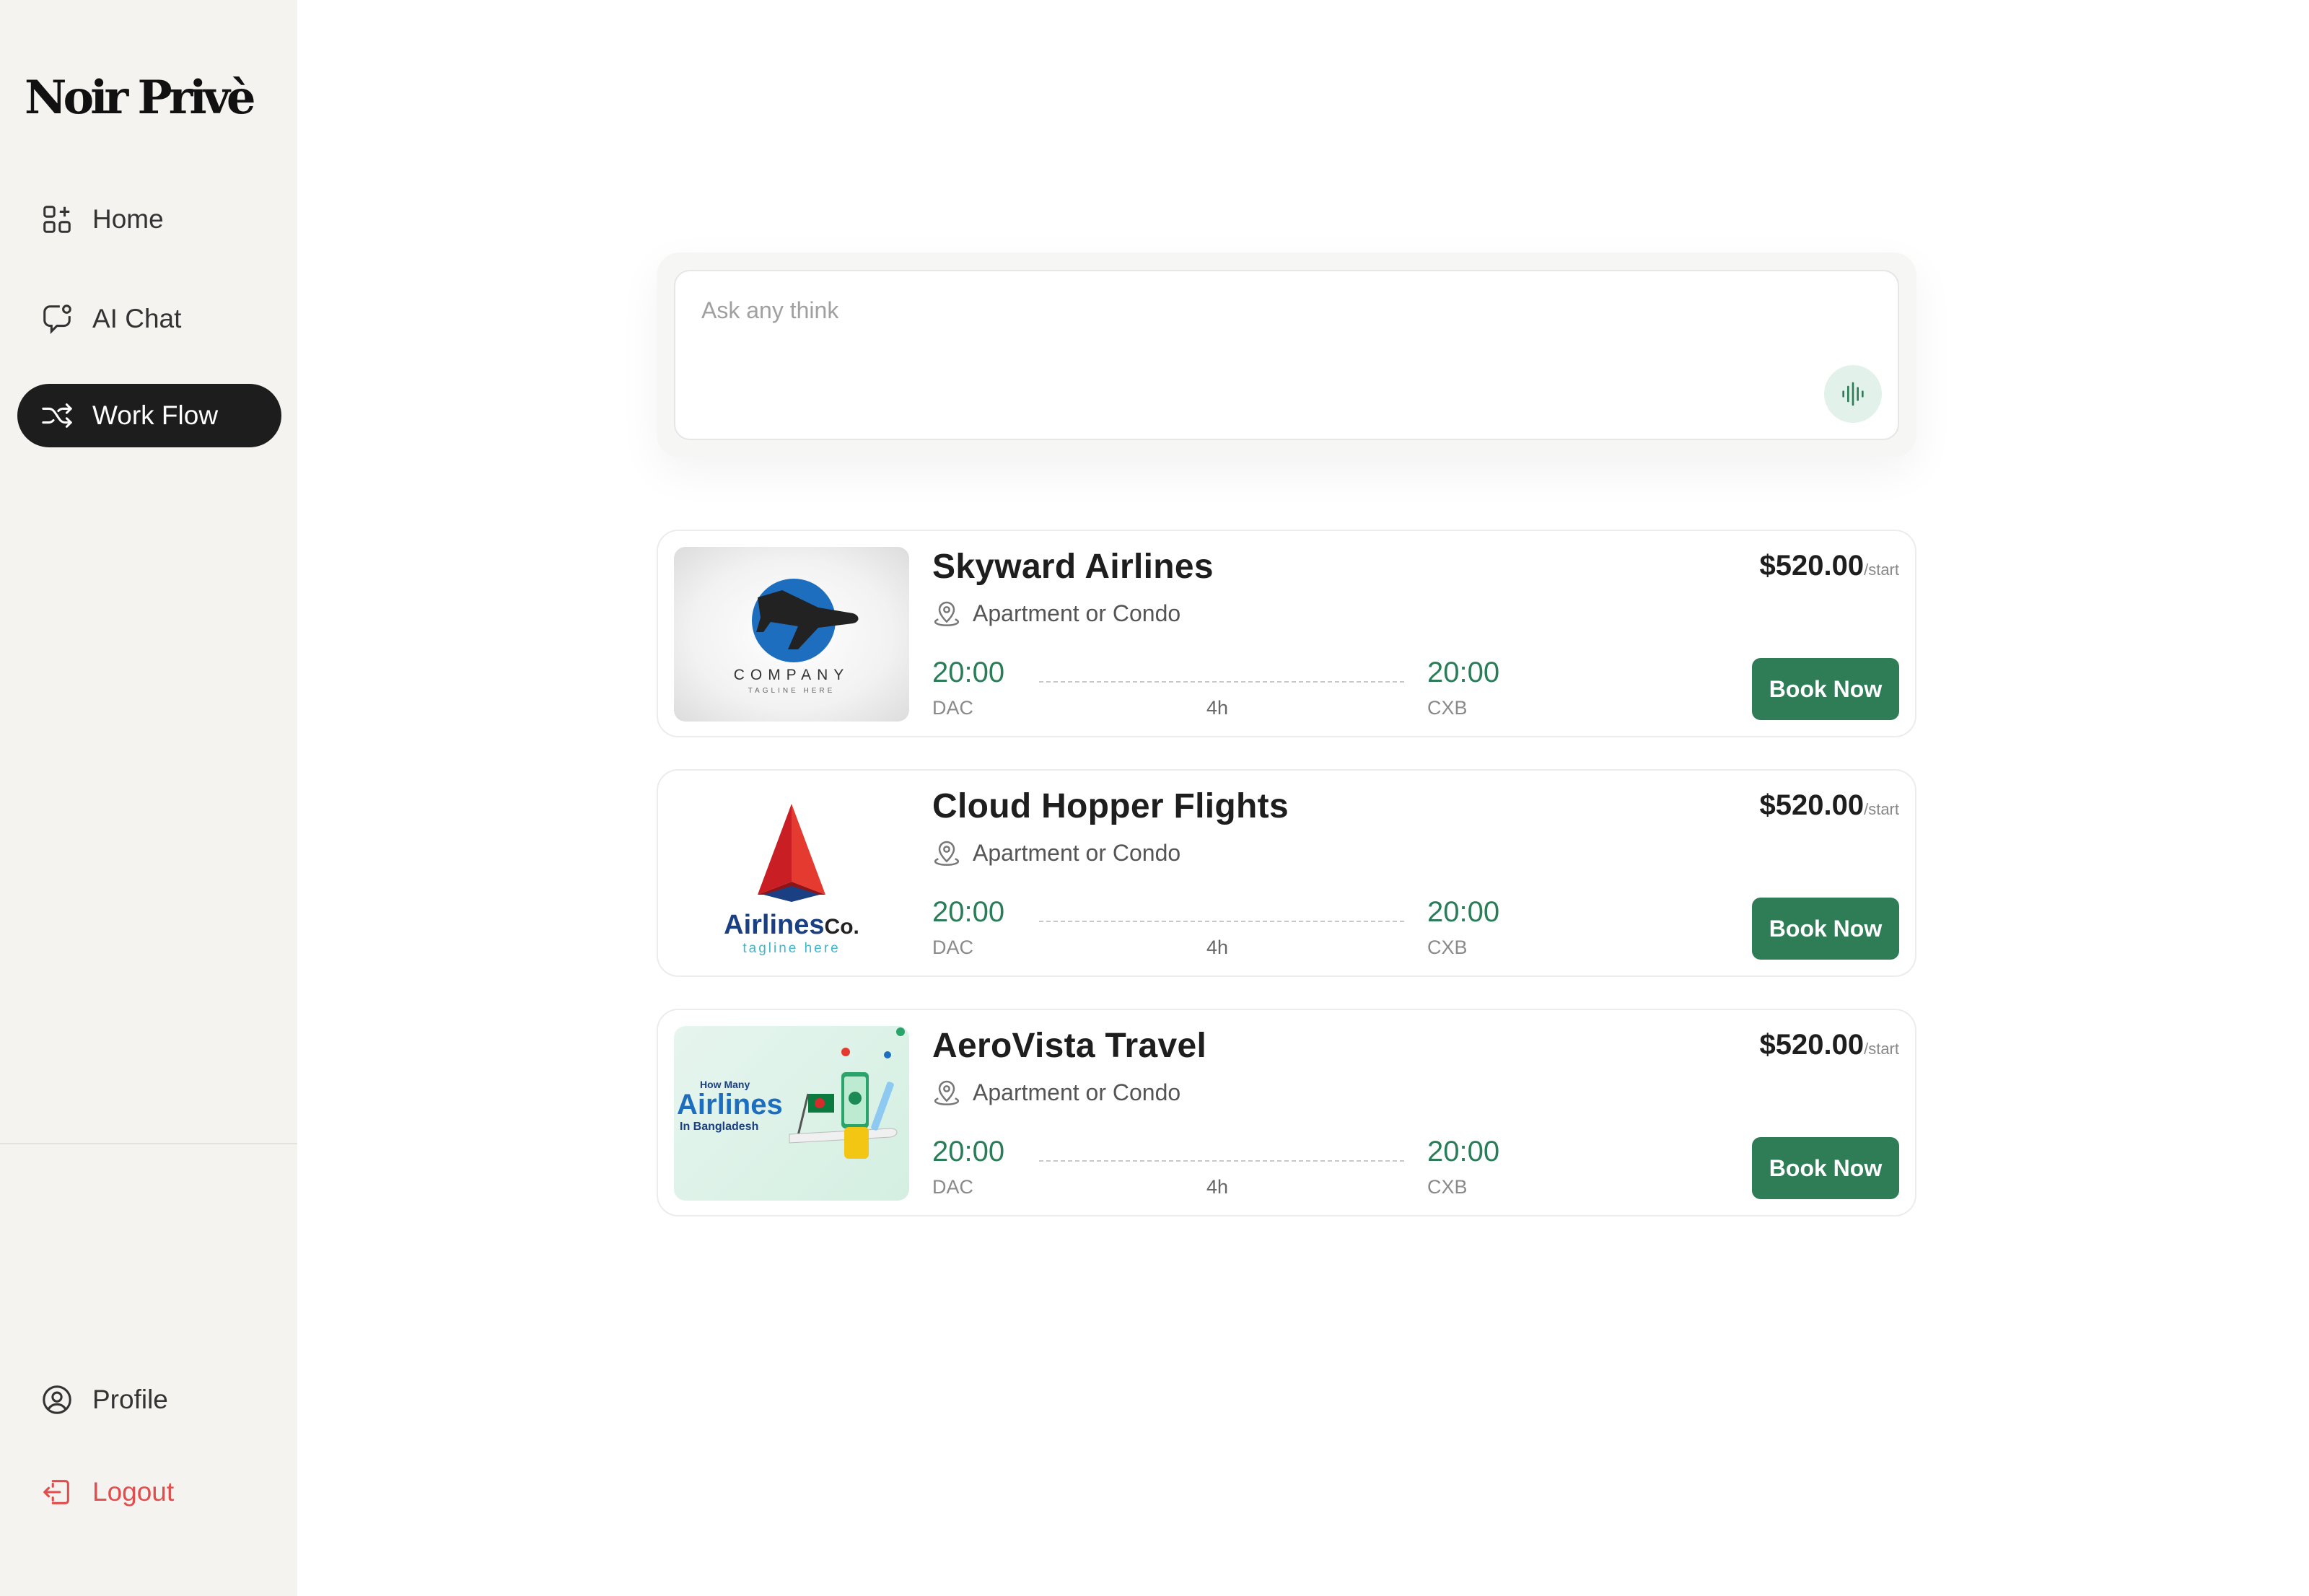 This screenshot has width=2309, height=1596. Describe the element at coordinates (137, 318) in the screenshot. I see `sidebar-item-label: AI Chat` at that location.